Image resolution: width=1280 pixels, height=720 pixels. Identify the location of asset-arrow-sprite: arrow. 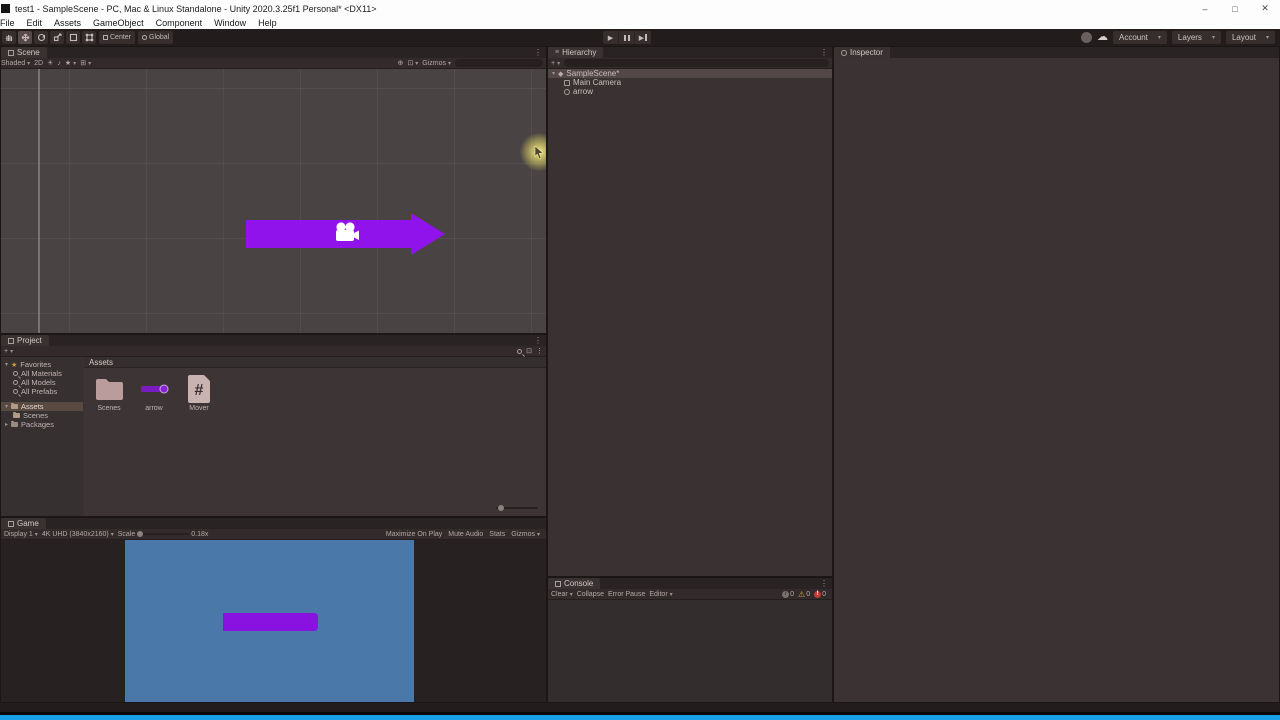
(154, 393).